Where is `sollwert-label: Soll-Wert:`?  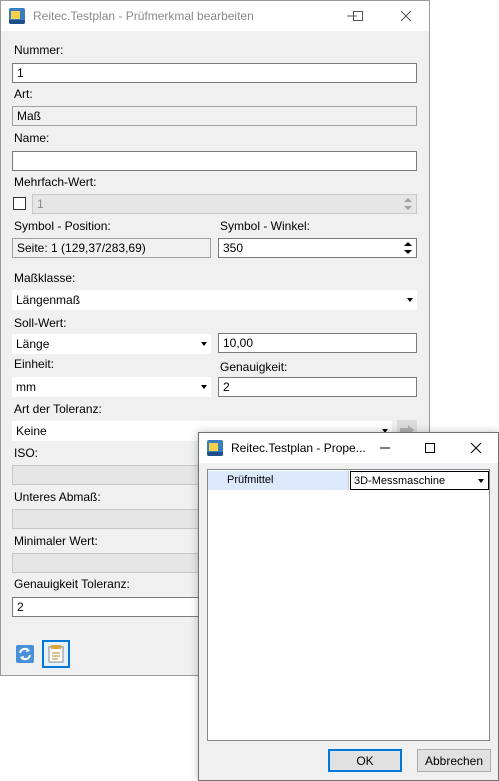
sollwert-label: Soll-Wert: is located at coordinates (40, 323).